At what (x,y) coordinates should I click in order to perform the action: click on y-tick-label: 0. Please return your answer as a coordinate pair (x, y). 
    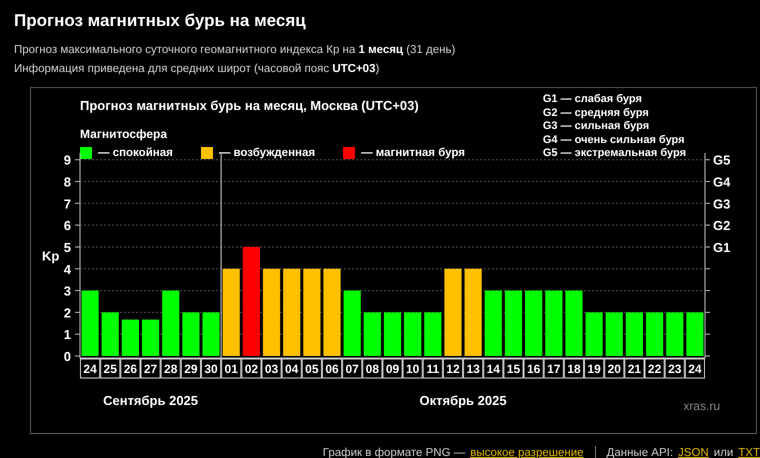
    Looking at the image, I should click on (67, 356).